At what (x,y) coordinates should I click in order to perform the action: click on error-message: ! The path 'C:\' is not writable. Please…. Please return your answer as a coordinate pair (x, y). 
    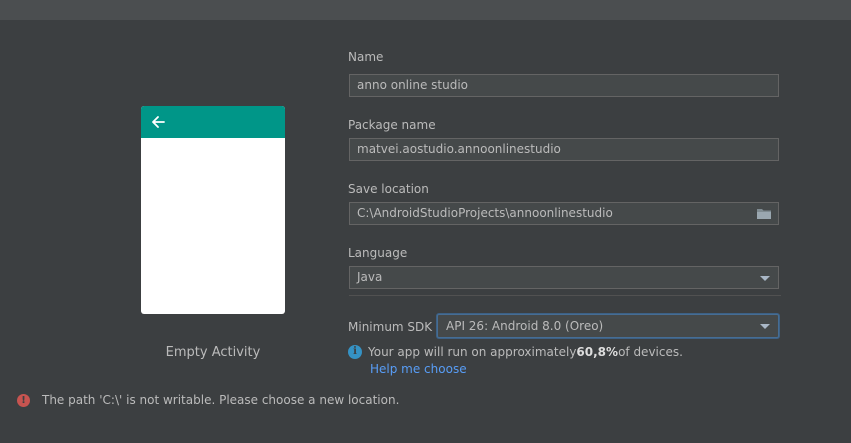
    Looking at the image, I should click on (208, 400).